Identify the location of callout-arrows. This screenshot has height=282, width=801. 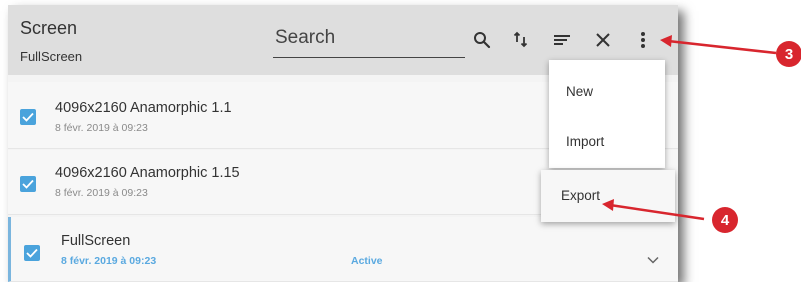
(689, 128).